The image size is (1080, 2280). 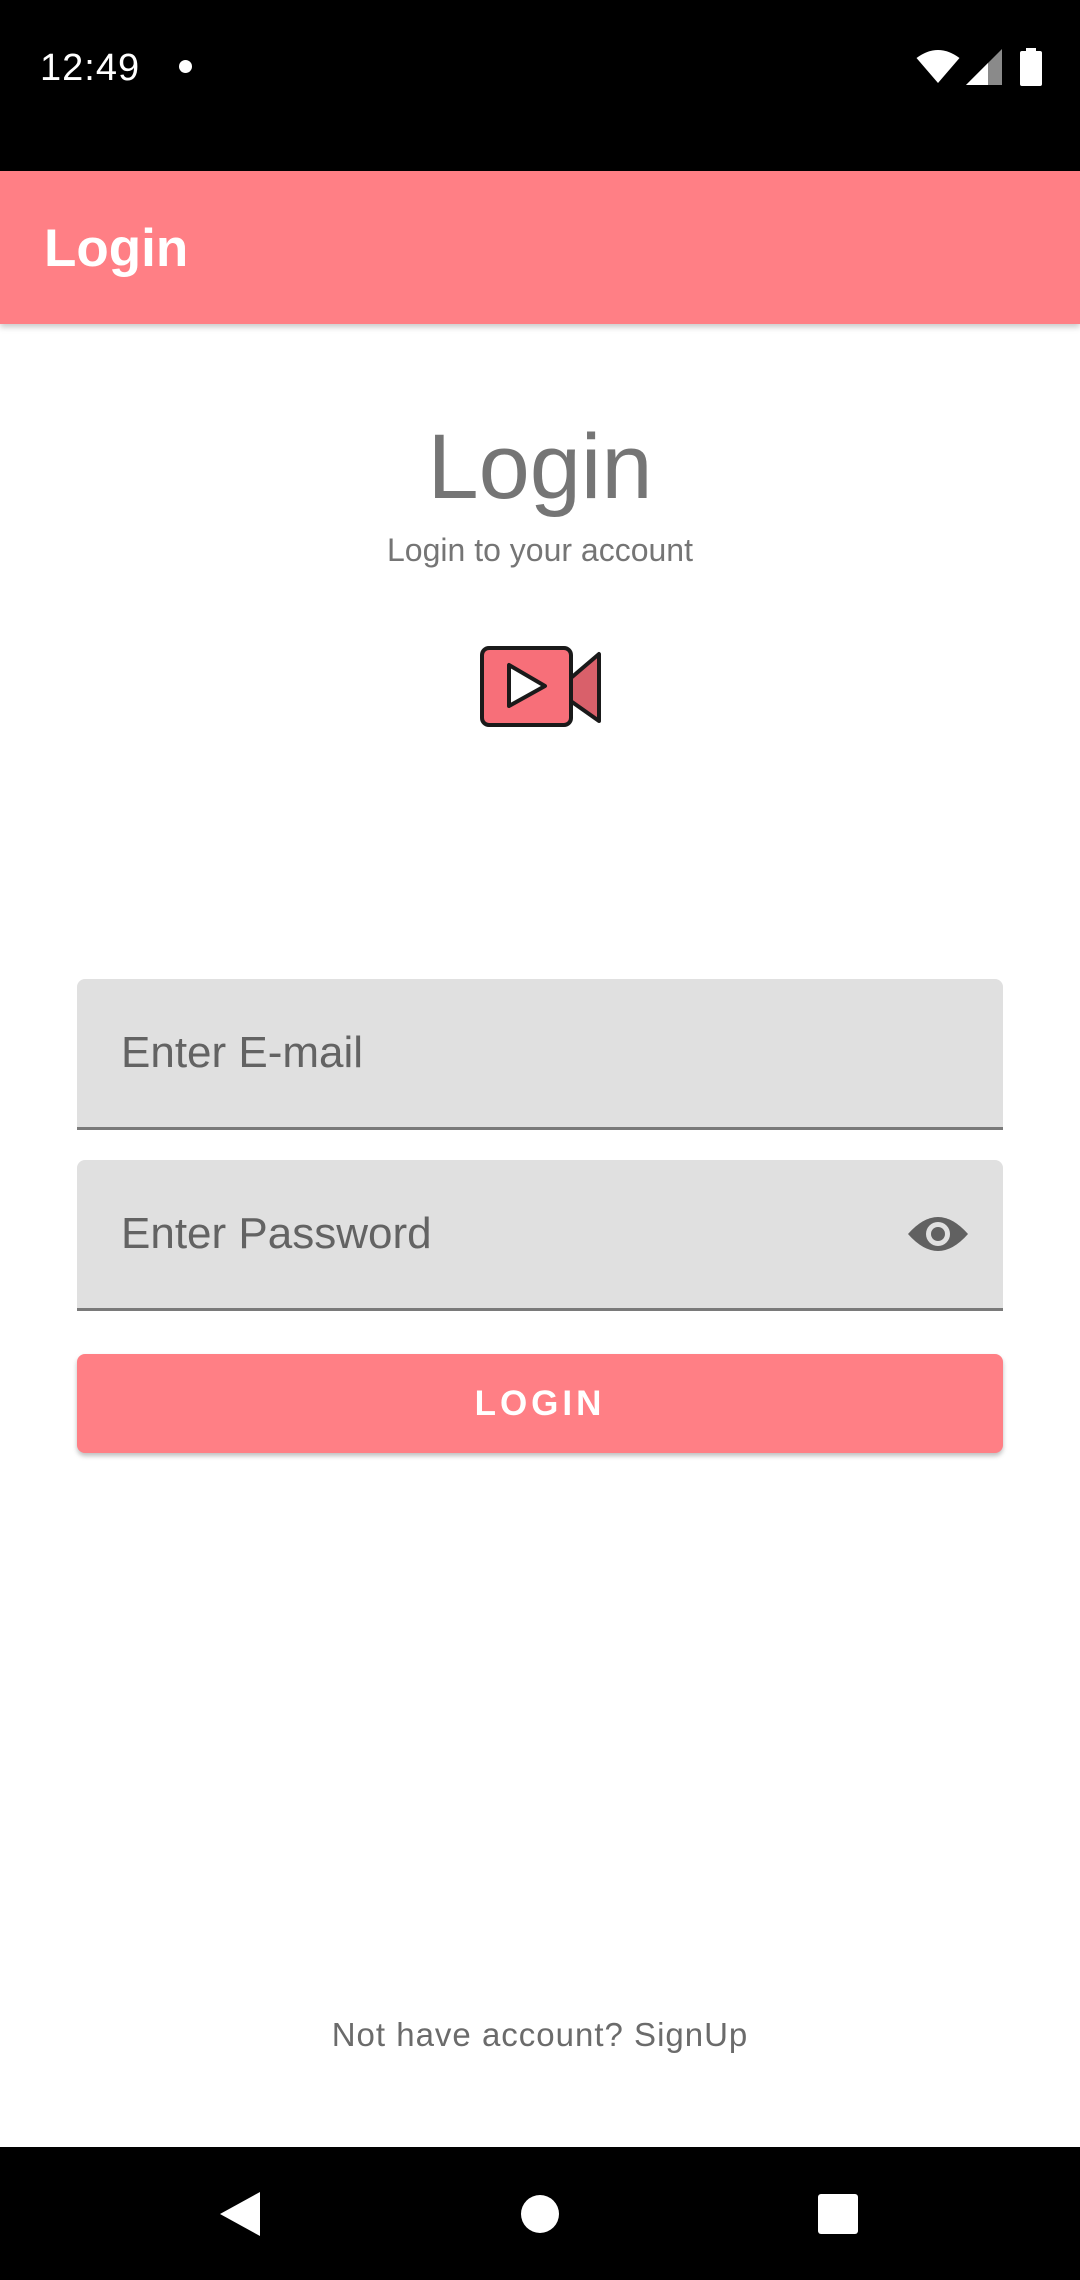 I want to click on password-visibility-toggle, so click(x=938, y=1234).